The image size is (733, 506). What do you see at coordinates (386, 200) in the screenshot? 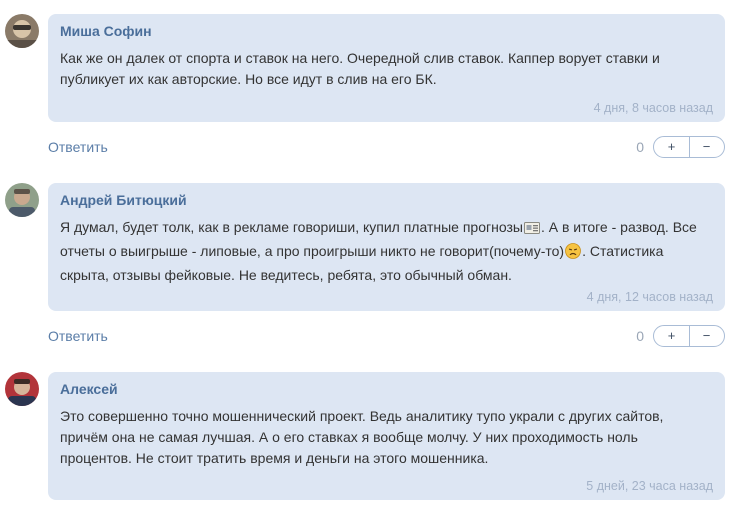
I see `comment-author: Андрей Битюцкий` at bounding box center [386, 200].